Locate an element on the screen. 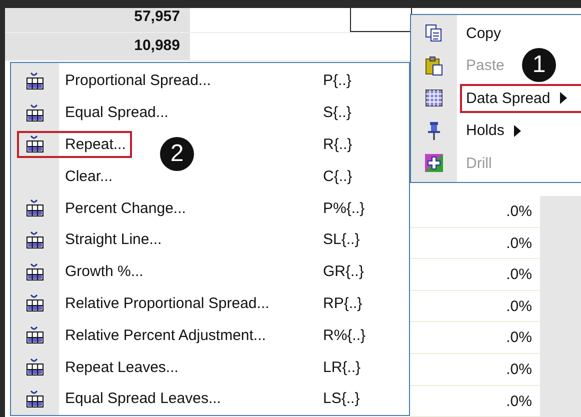 This screenshot has width=581, height=417. shortcut-label: R{..} is located at coordinates (337, 144).